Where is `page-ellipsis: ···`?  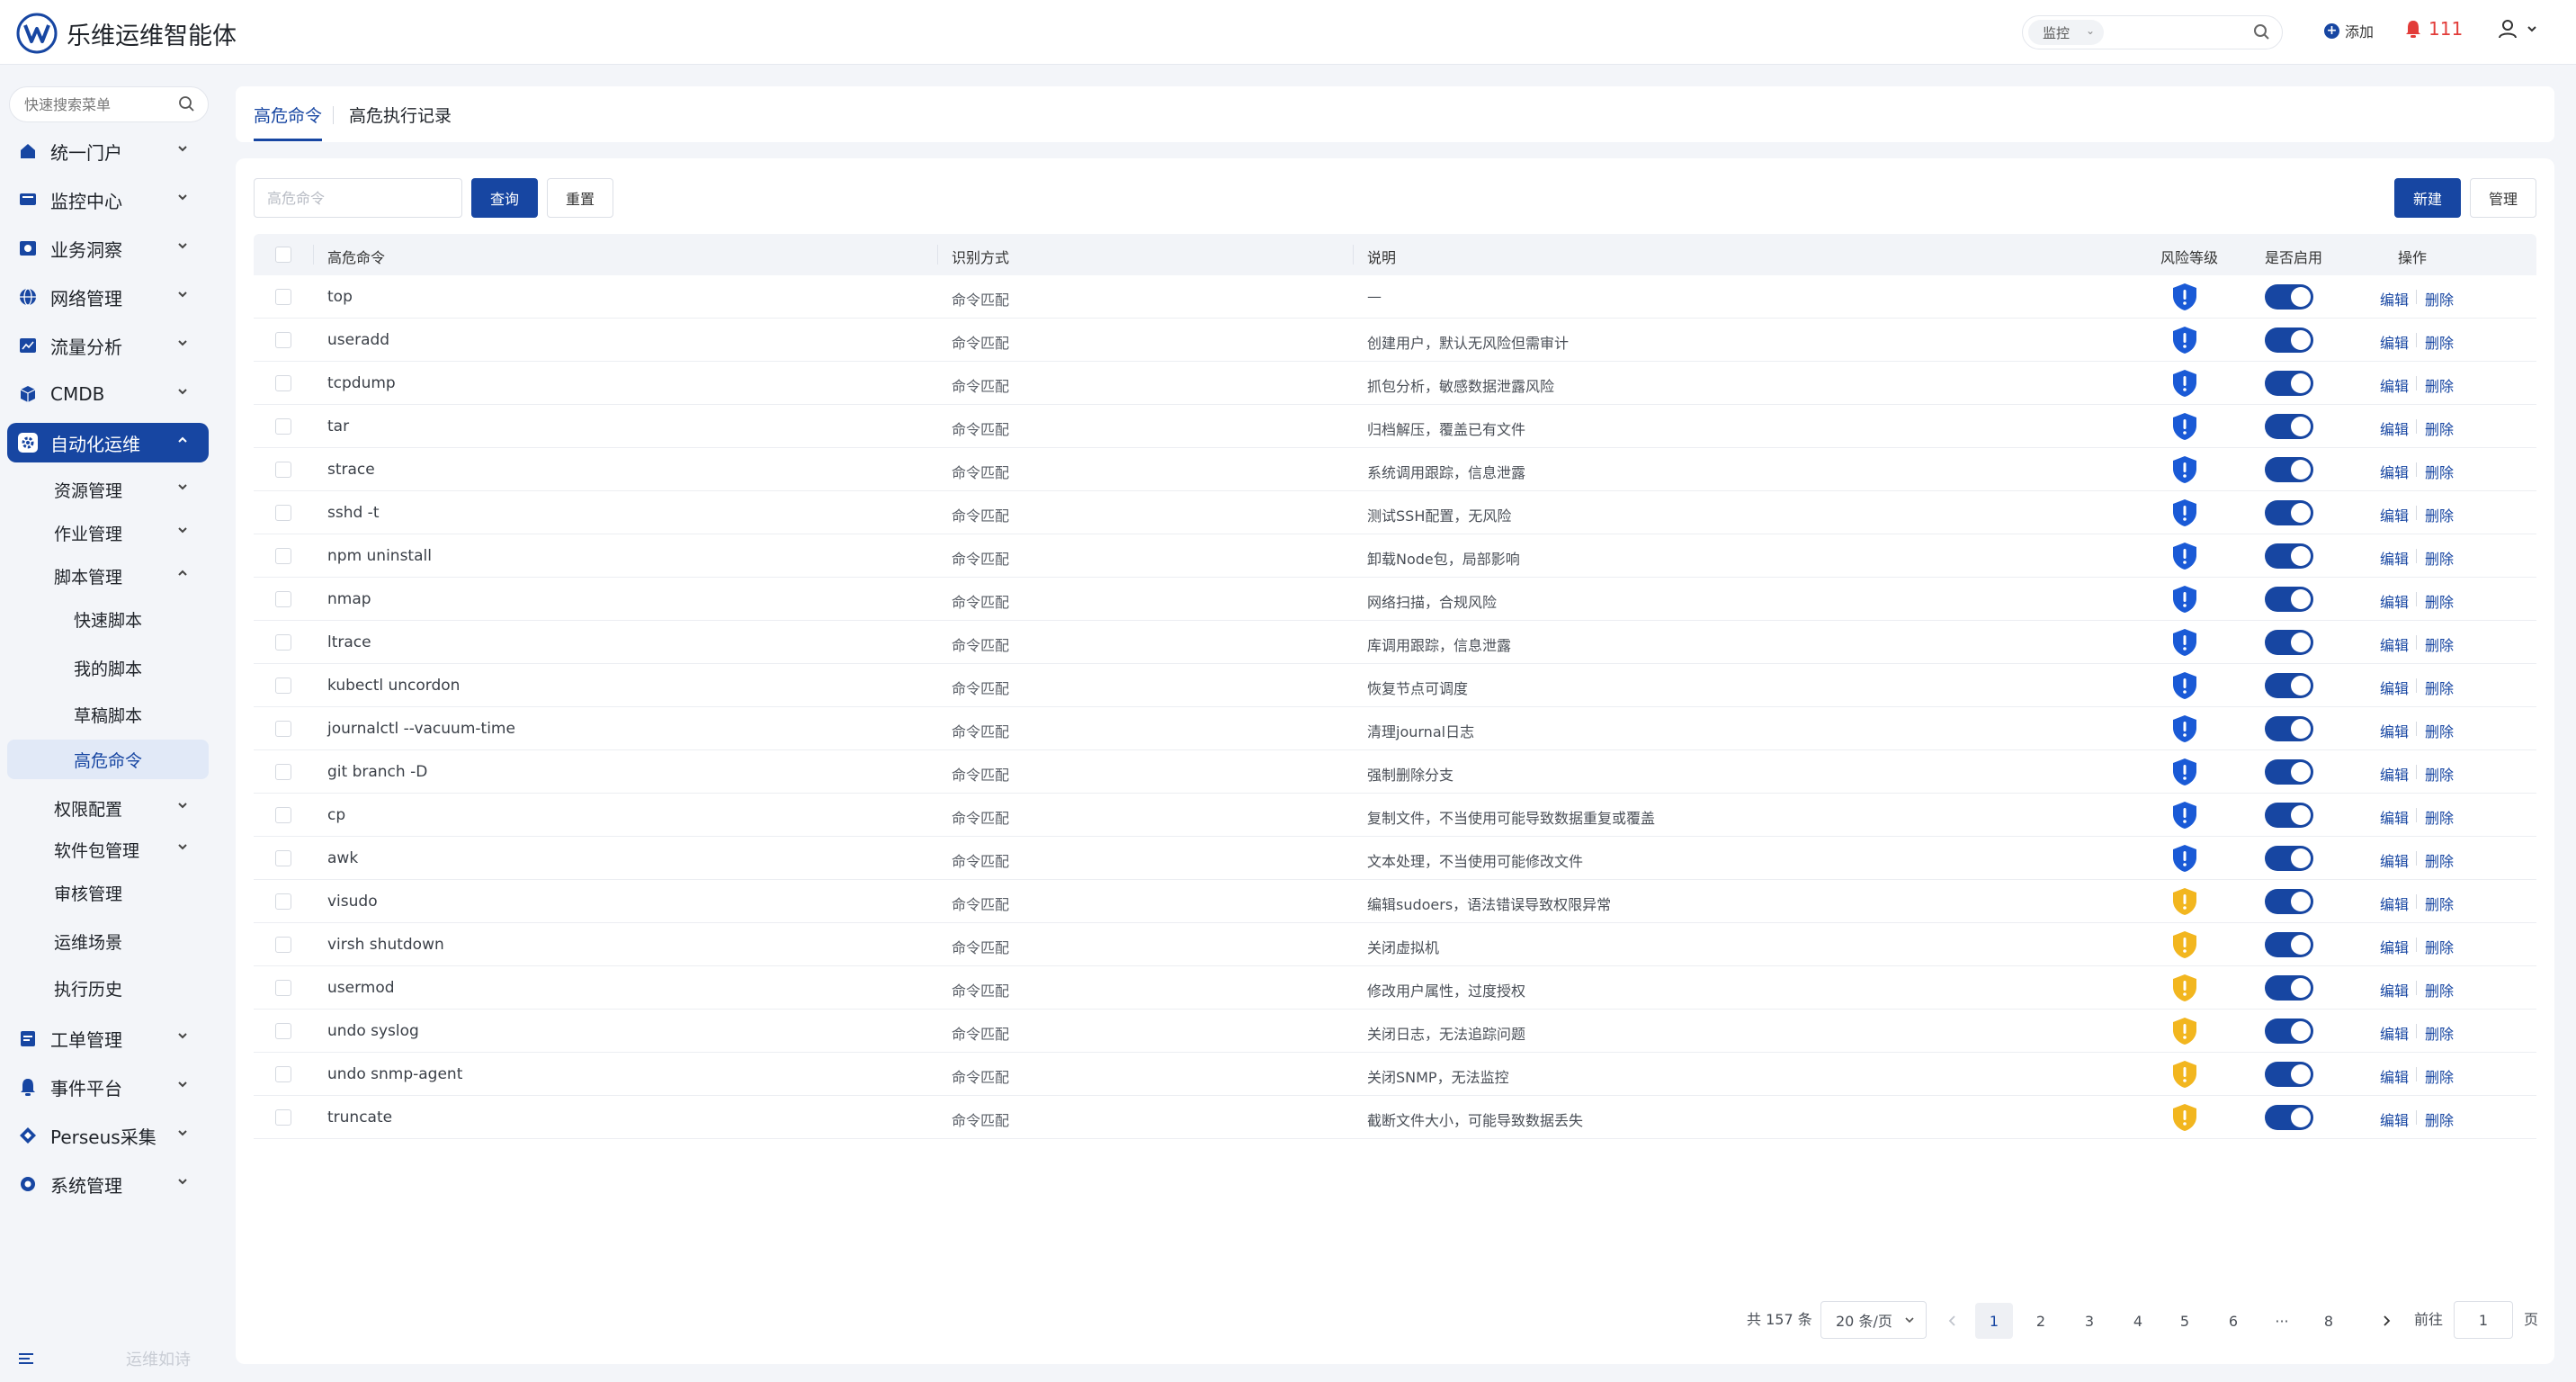 page-ellipsis: ··· is located at coordinates (2282, 1321).